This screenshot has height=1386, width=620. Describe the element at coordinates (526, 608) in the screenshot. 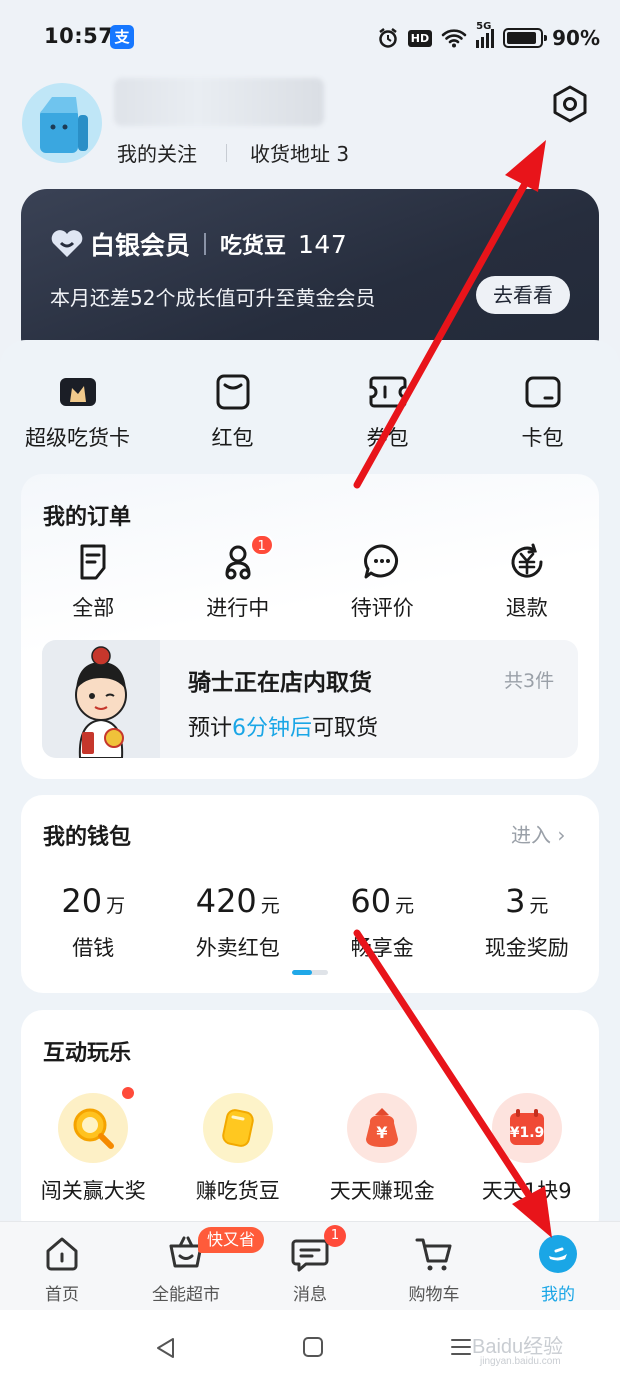

I see `order-label: 退款` at that location.